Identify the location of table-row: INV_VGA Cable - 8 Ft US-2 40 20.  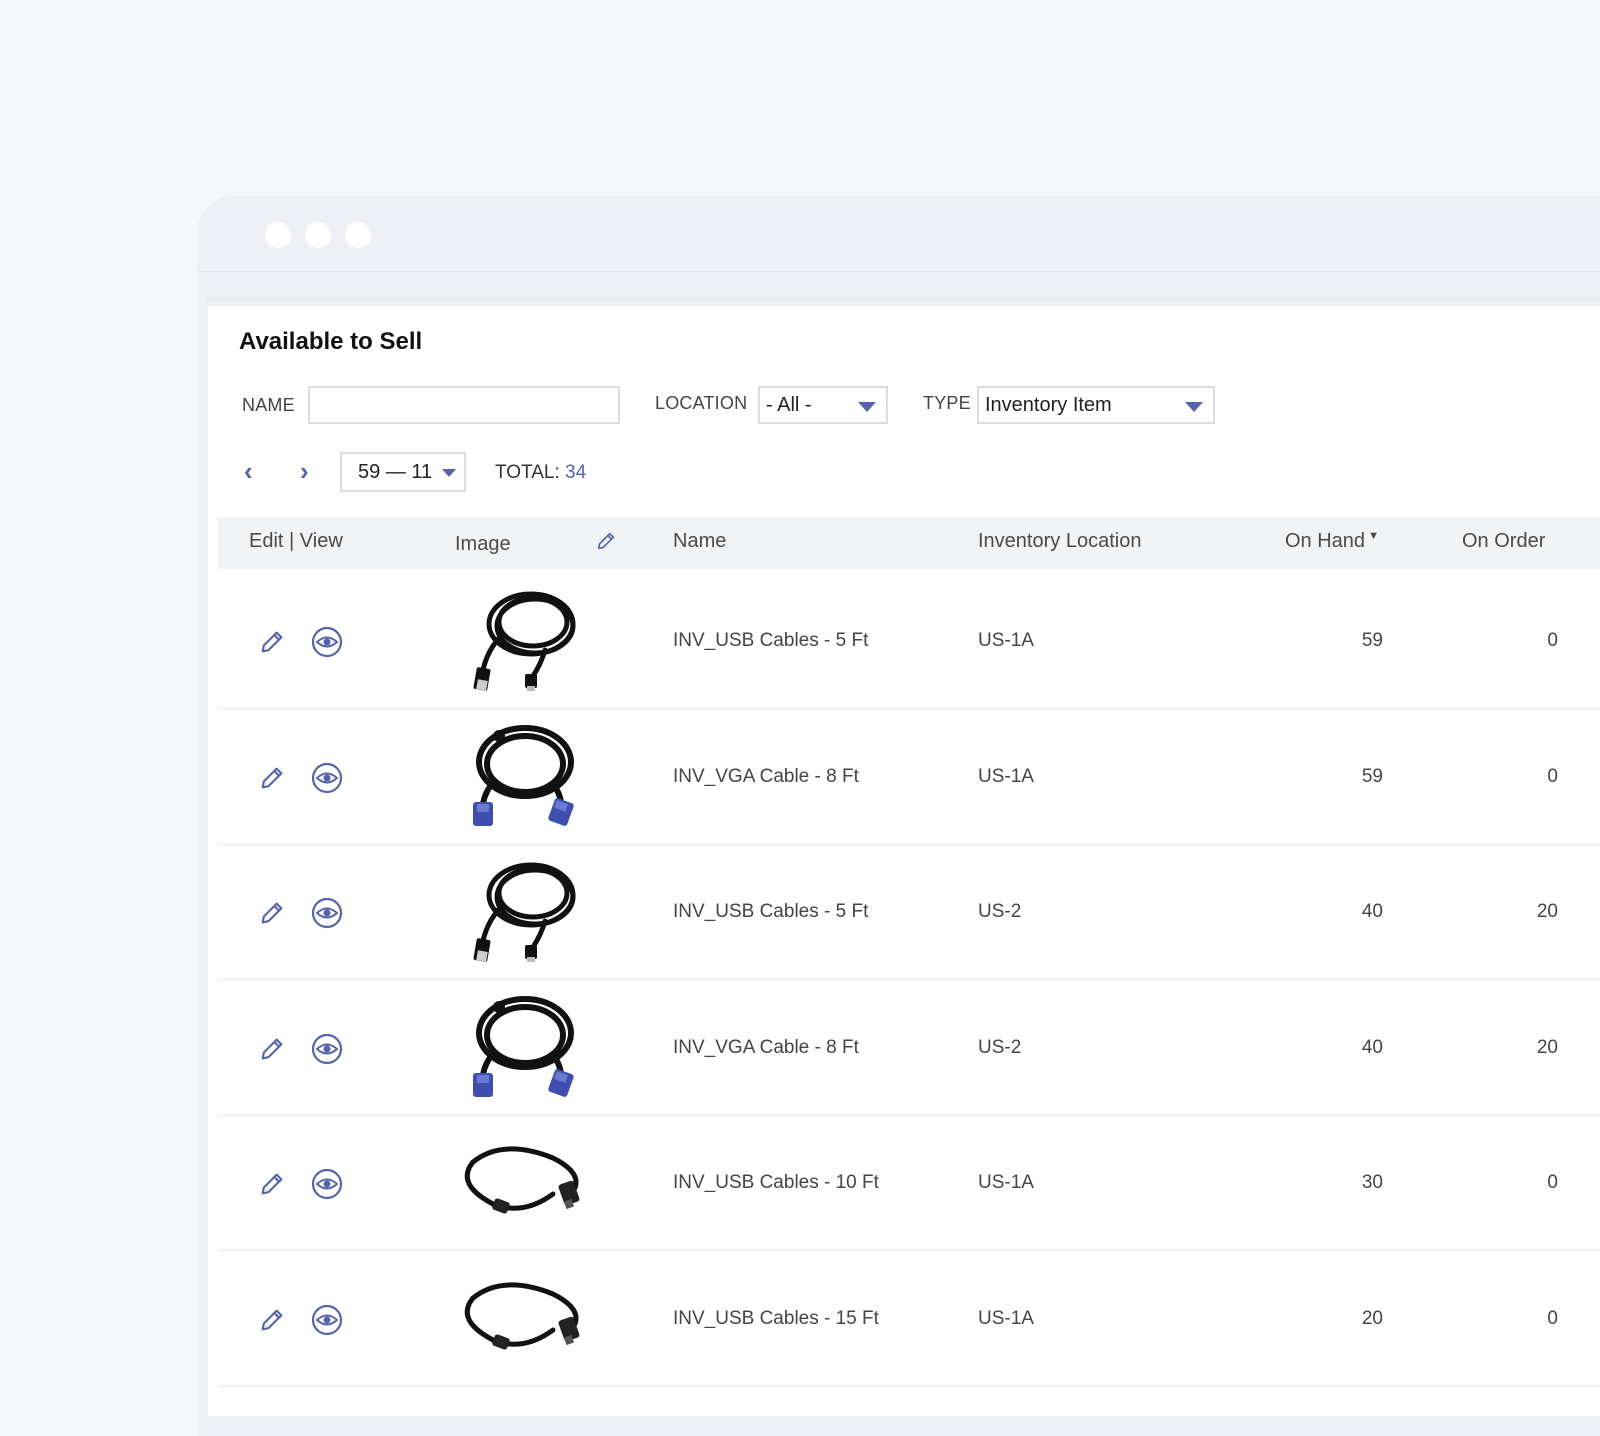
(909, 1048).